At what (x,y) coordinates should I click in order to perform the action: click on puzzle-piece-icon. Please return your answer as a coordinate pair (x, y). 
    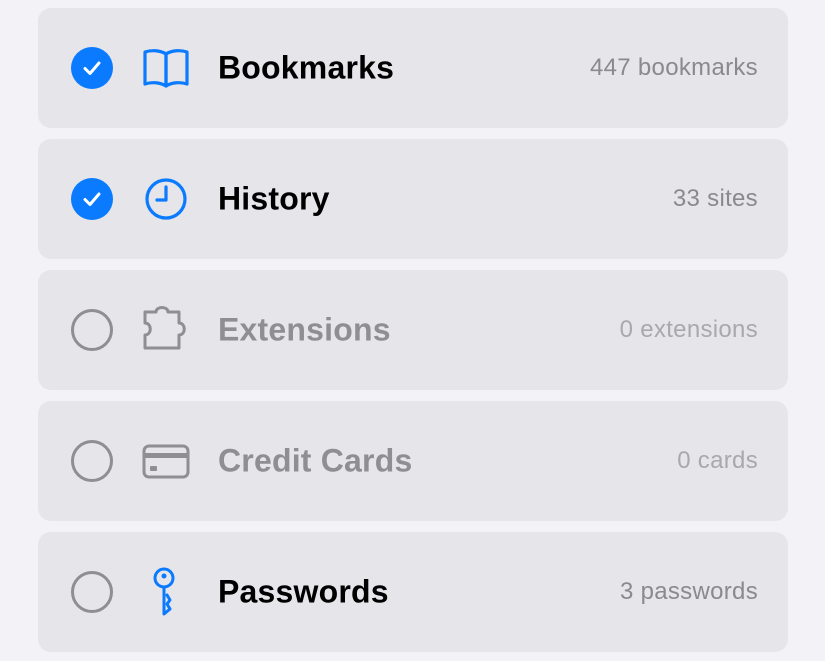
    Looking at the image, I should click on (166, 330).